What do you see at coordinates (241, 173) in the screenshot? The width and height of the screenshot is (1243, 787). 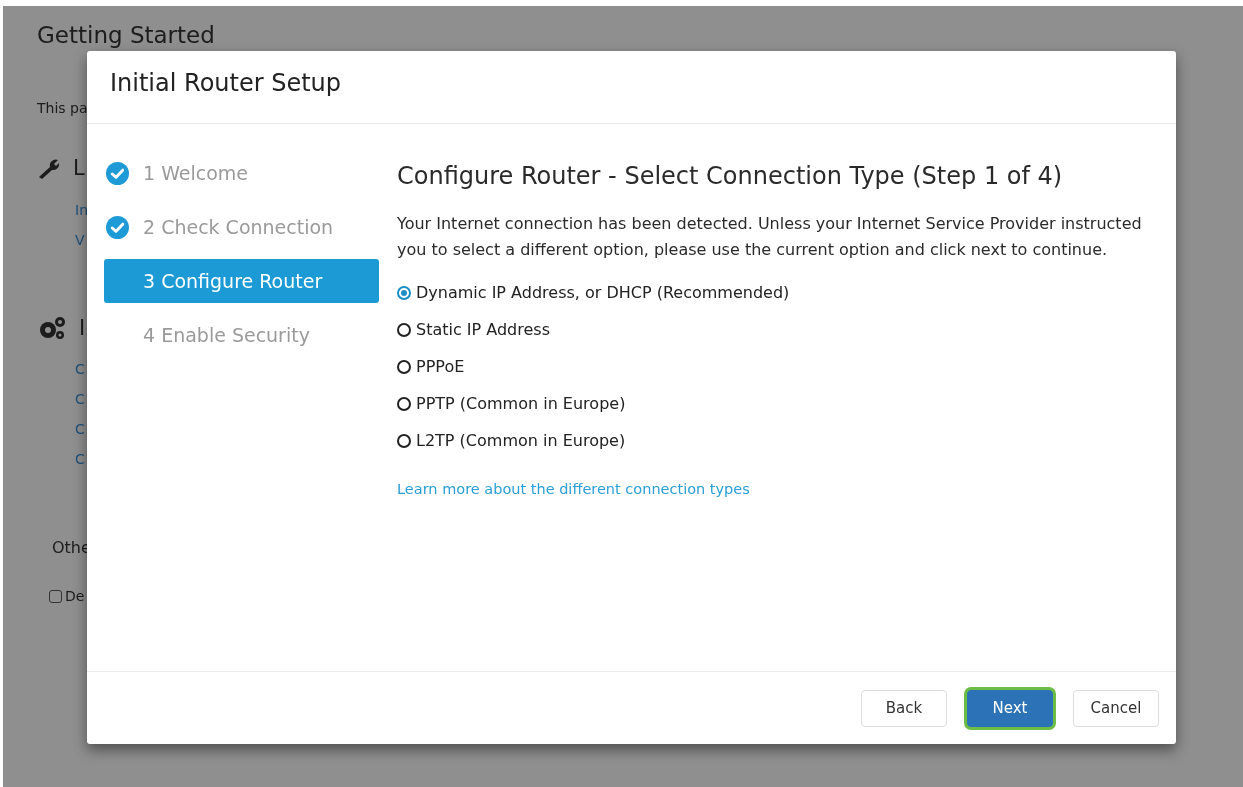 I see `wizard-step: 1 Welcome` at bounding box center [241, 173].